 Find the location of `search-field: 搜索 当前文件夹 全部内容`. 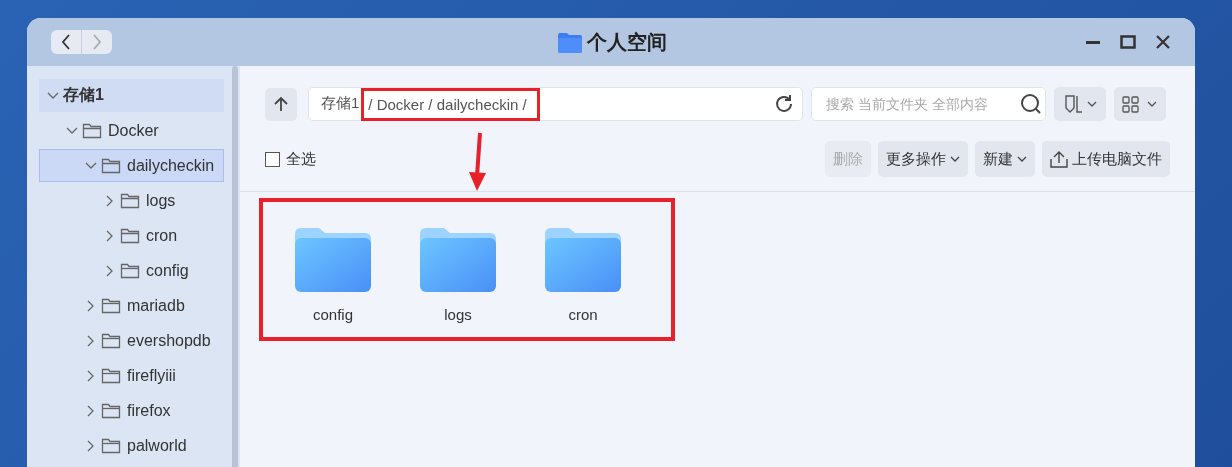

search-field: 搜索 当前文件夹 全部内容 is located at coordinates (928, 104).